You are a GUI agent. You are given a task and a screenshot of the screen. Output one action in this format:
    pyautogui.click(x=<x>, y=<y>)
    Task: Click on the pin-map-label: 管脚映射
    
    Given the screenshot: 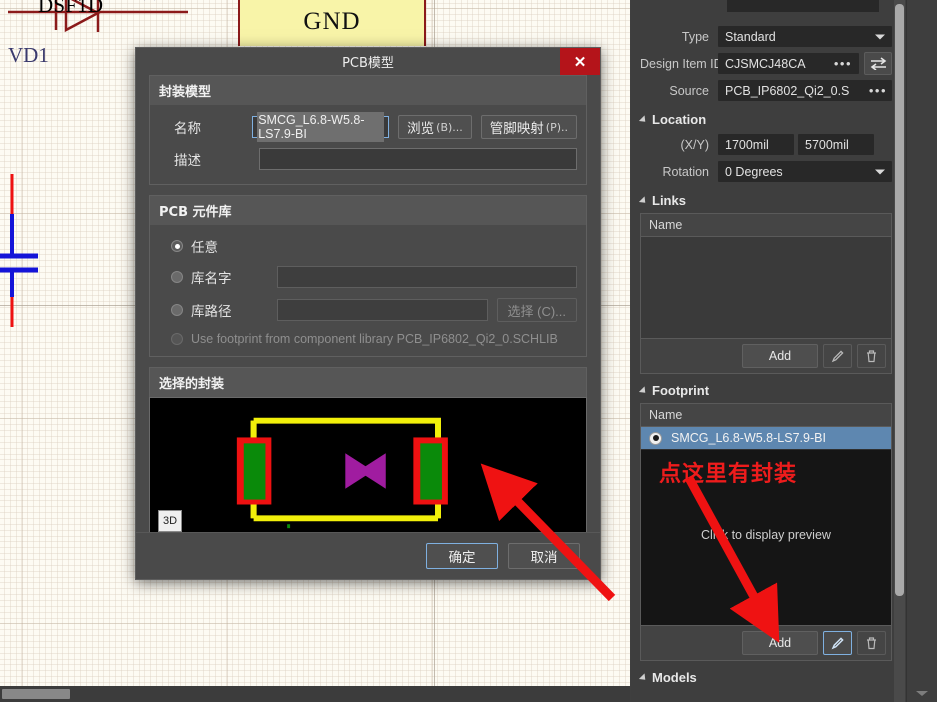 What is the action you would take?
    pyautogui.click(x=516, y=129)
    